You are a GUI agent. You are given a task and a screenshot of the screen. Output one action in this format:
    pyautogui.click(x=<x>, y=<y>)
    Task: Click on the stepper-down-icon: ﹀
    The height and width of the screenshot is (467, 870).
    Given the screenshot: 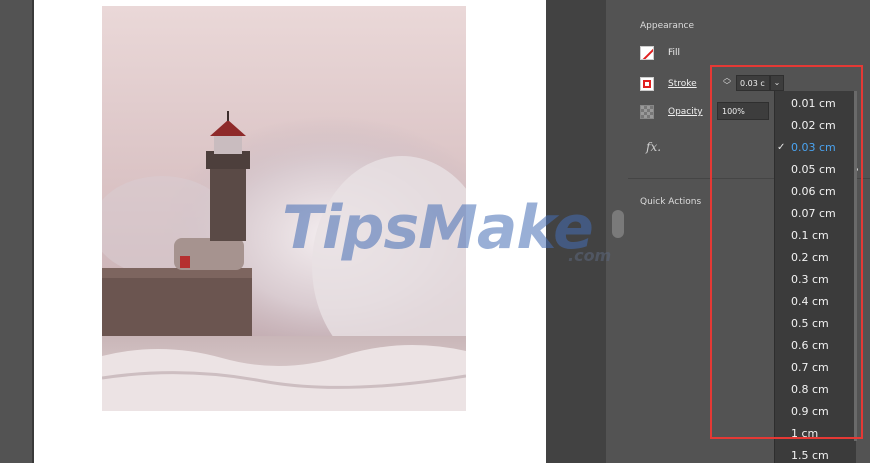 What is the action you would take?
    pyautogui.click(x=727, y=86)
    